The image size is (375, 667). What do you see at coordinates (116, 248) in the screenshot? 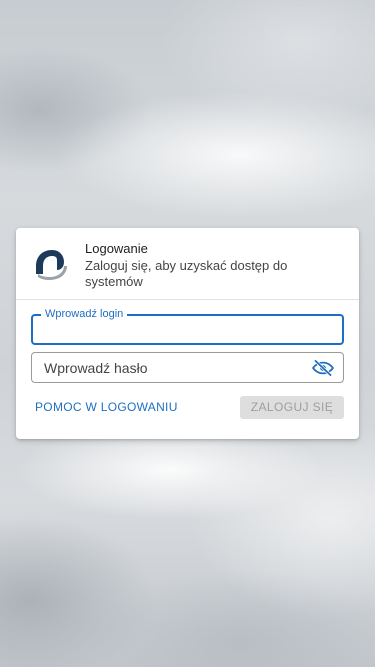
I see `page-title: Logowanie` at bounding box center [116, 248].